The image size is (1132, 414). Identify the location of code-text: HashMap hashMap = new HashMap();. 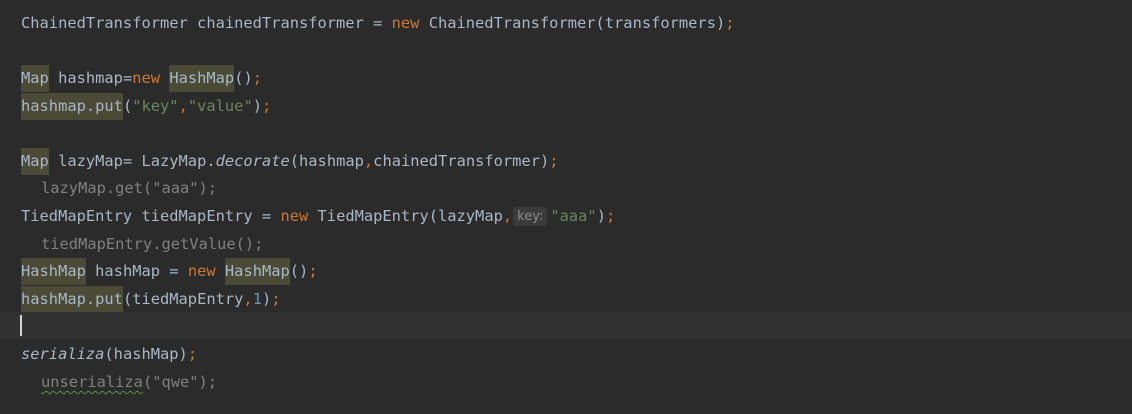
(169, 271).